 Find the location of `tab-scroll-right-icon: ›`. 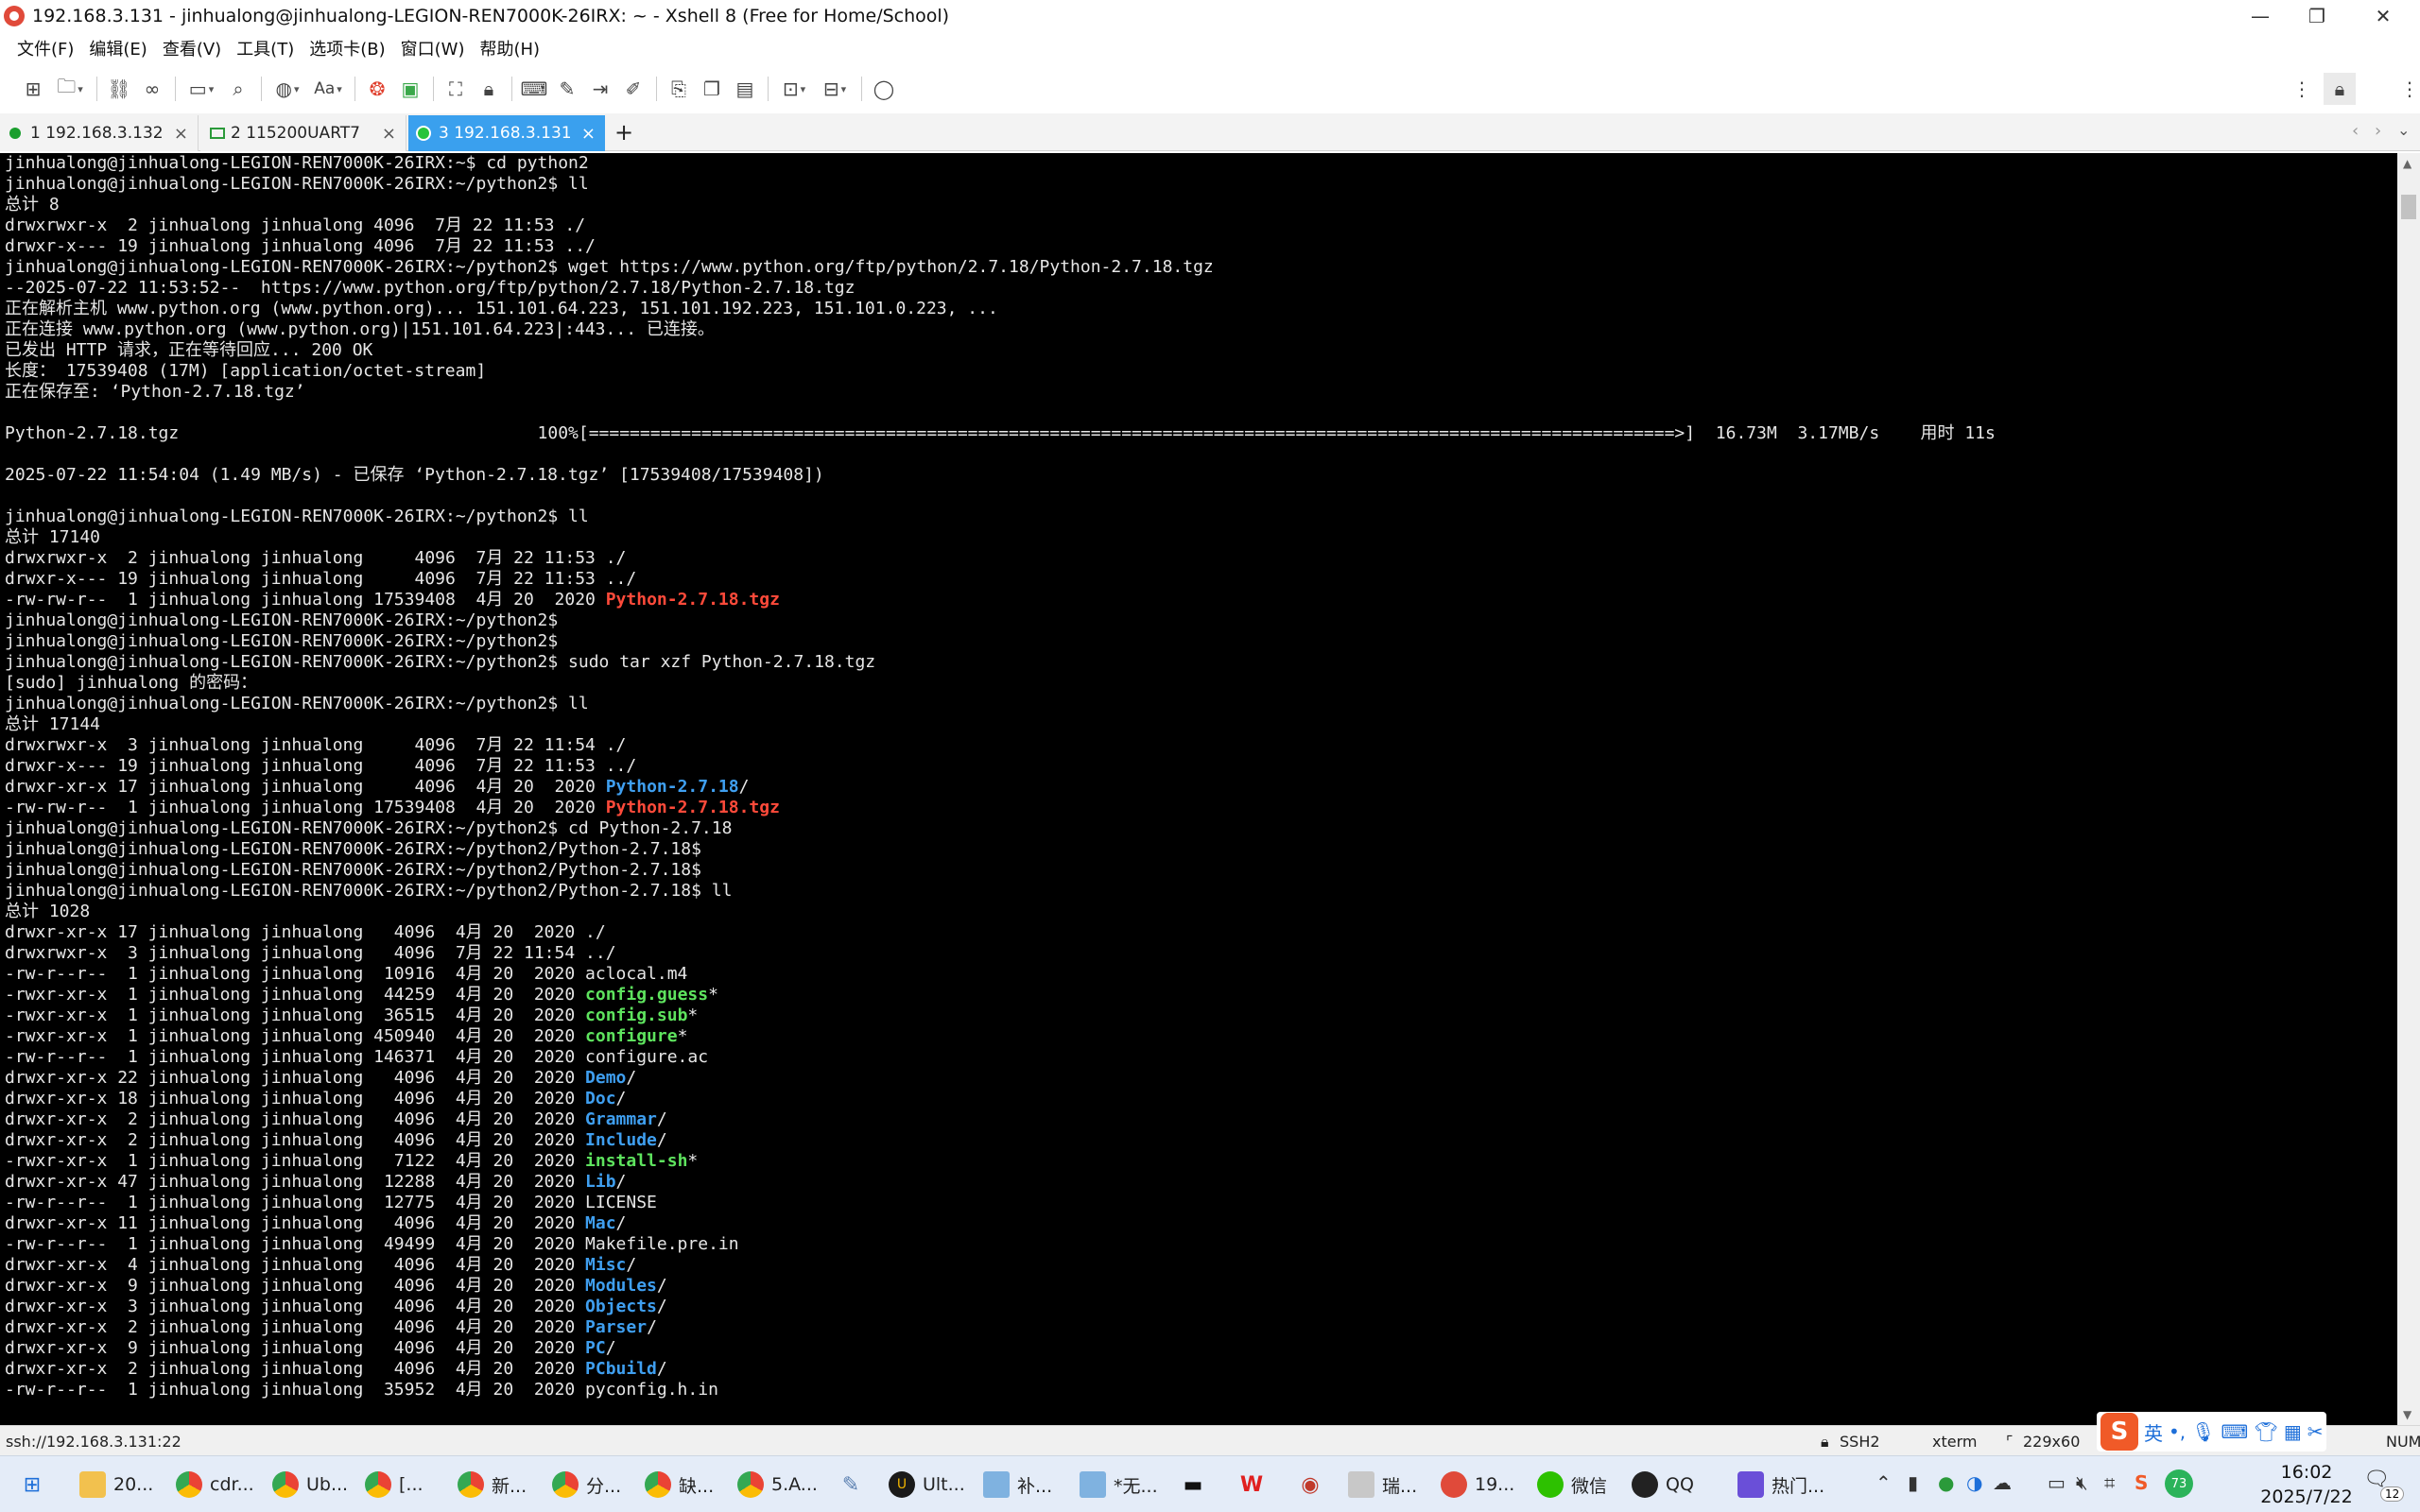

tab-scroll-right-icon: › is located at coordinates (2378, 131).